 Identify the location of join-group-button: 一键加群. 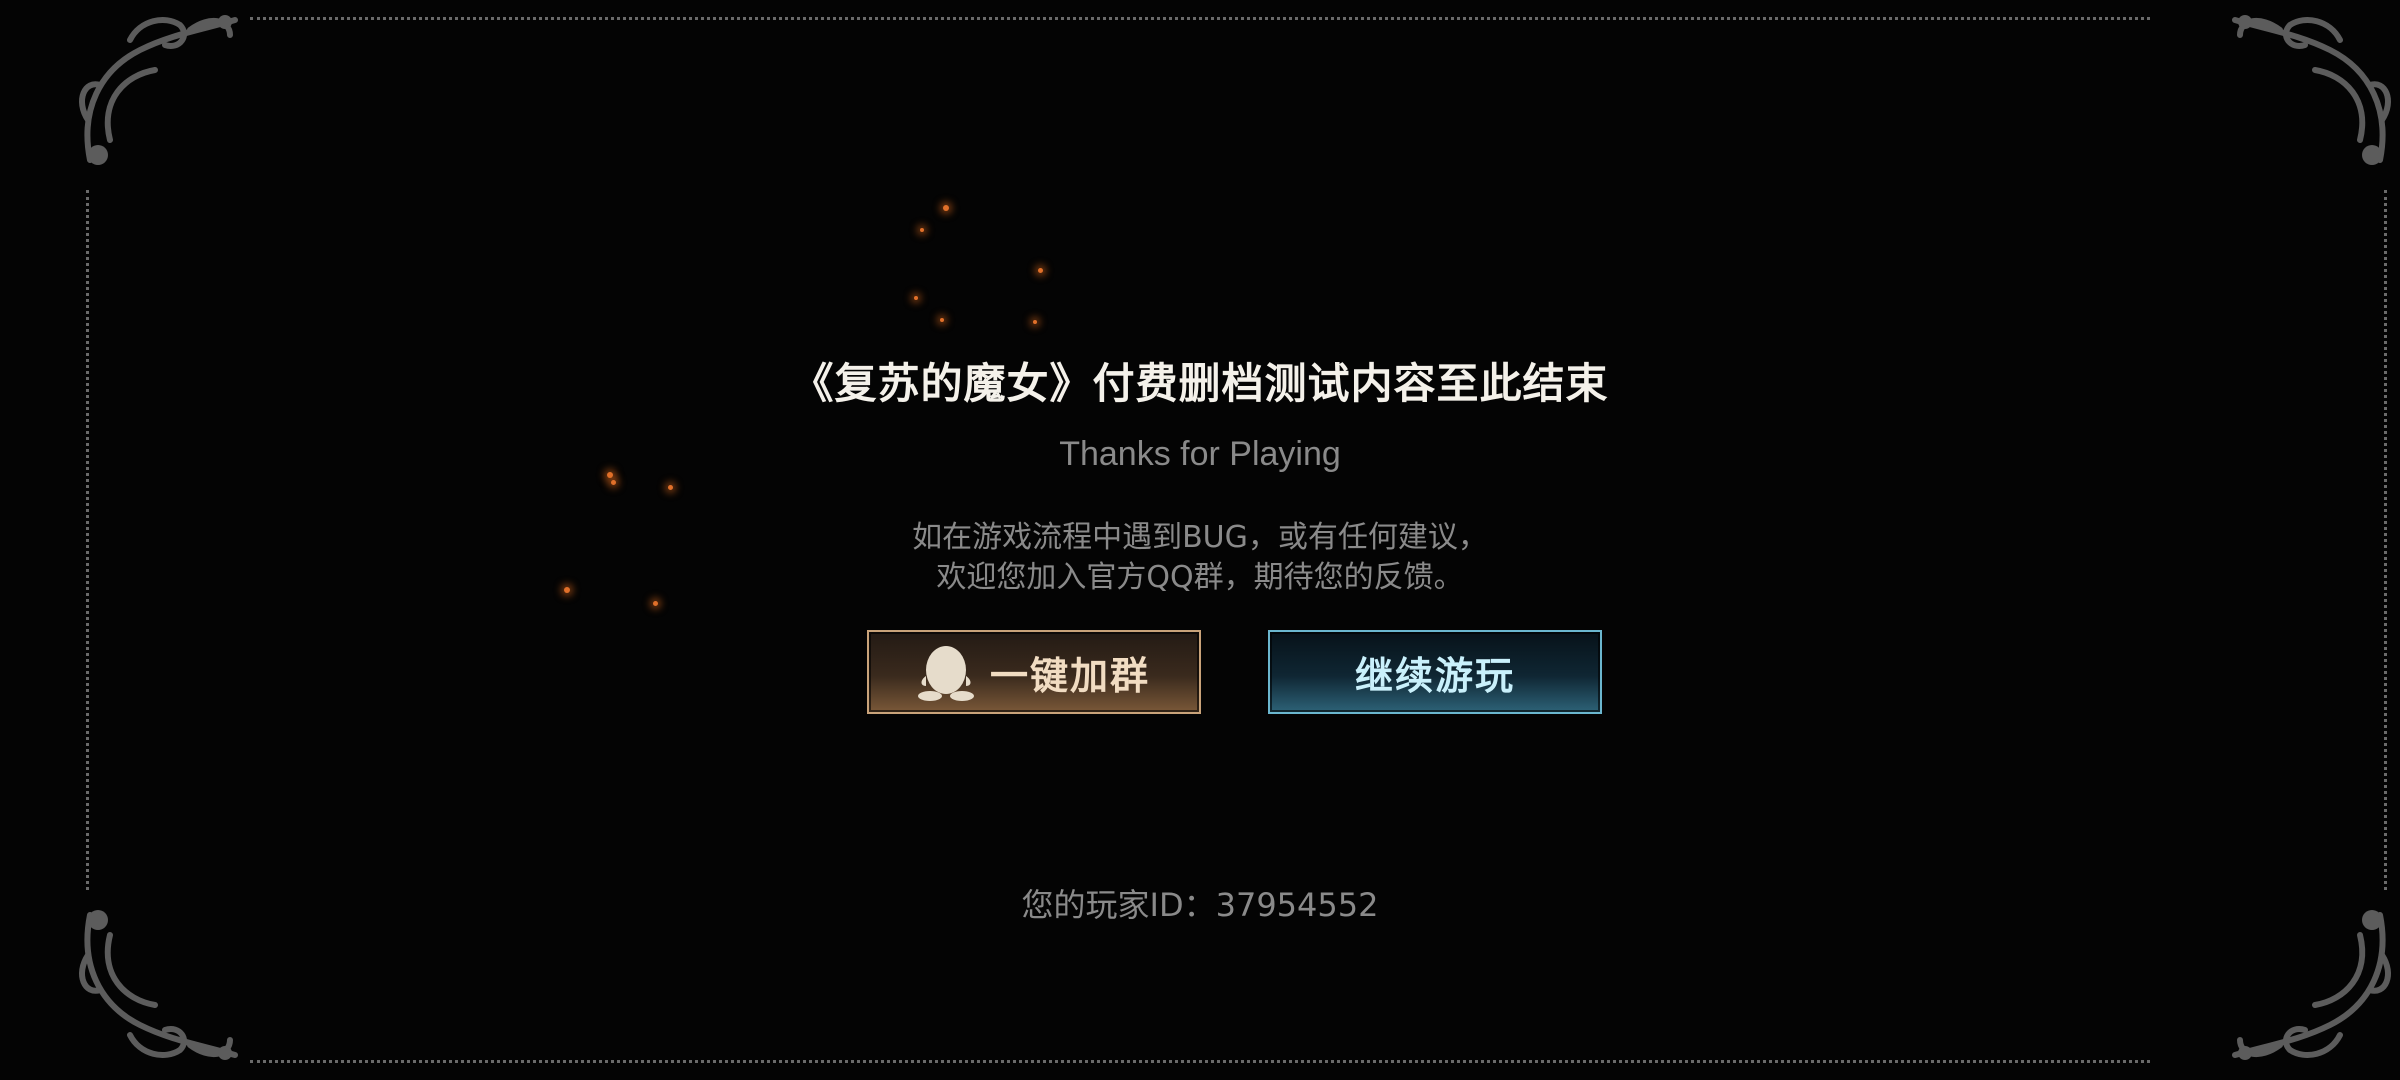
(1034, 672).